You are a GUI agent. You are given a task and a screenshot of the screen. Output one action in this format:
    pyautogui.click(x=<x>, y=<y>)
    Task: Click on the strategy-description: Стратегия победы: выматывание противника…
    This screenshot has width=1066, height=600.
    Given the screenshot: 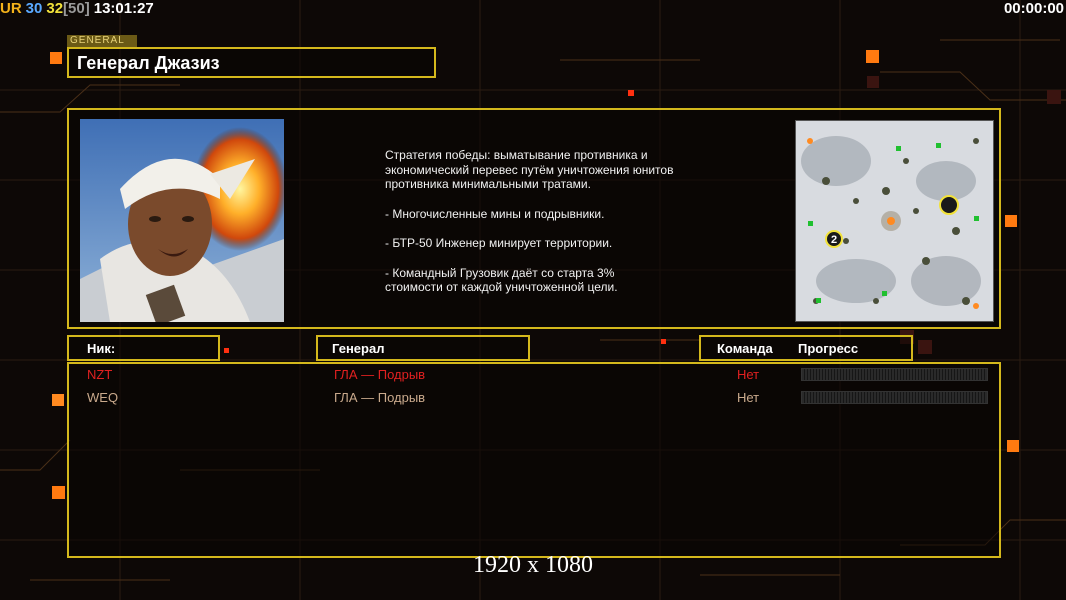 What is the action you would take?
    pyautogui.click(x=555, y=229)
    